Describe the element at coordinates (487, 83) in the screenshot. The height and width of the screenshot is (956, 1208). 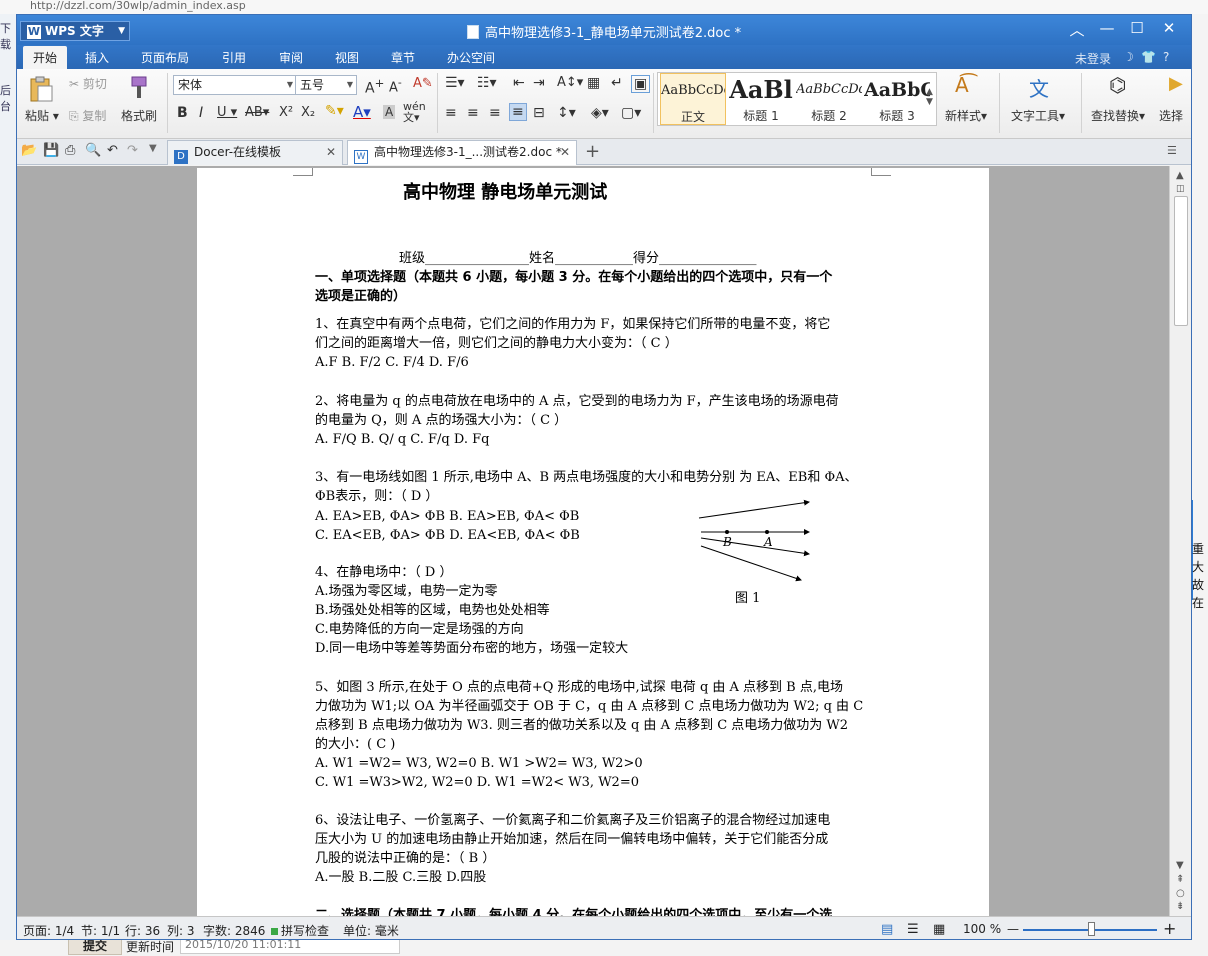
I see `numbered-list-icon: ☷▾` at that location.